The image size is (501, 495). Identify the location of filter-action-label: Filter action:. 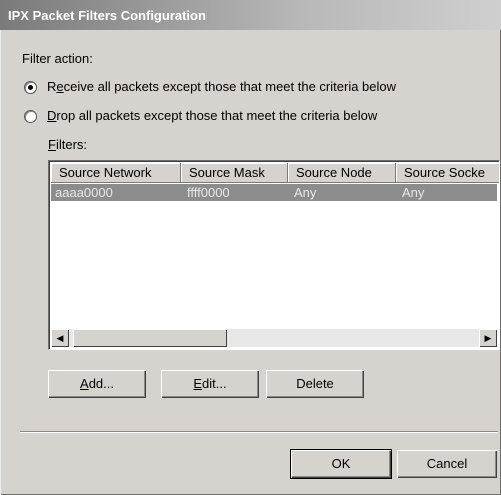
(57, 58).